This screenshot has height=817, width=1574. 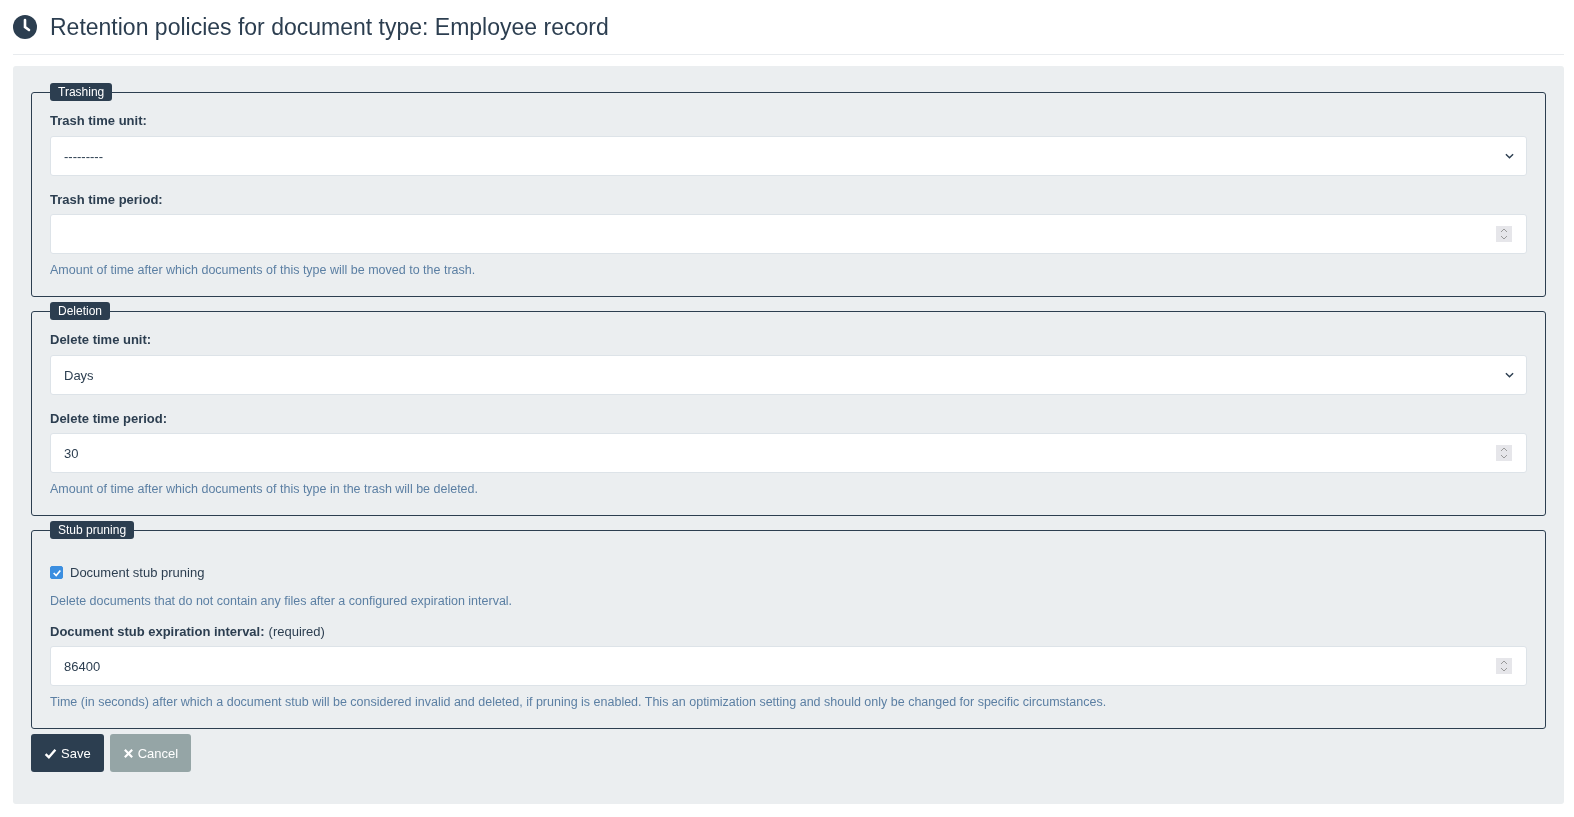 I want to click on page-title: Retention policies for document type: Employee record, so click(x=329, y=27).